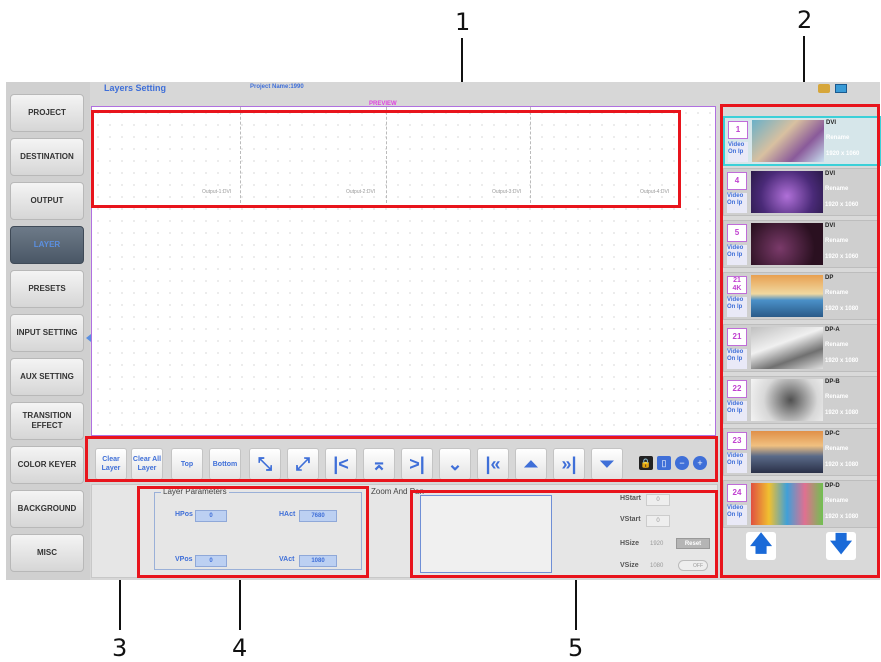  Describe the element at coordinates (805, 20) in the screenshot. I see `callout-2: 2` at that location.